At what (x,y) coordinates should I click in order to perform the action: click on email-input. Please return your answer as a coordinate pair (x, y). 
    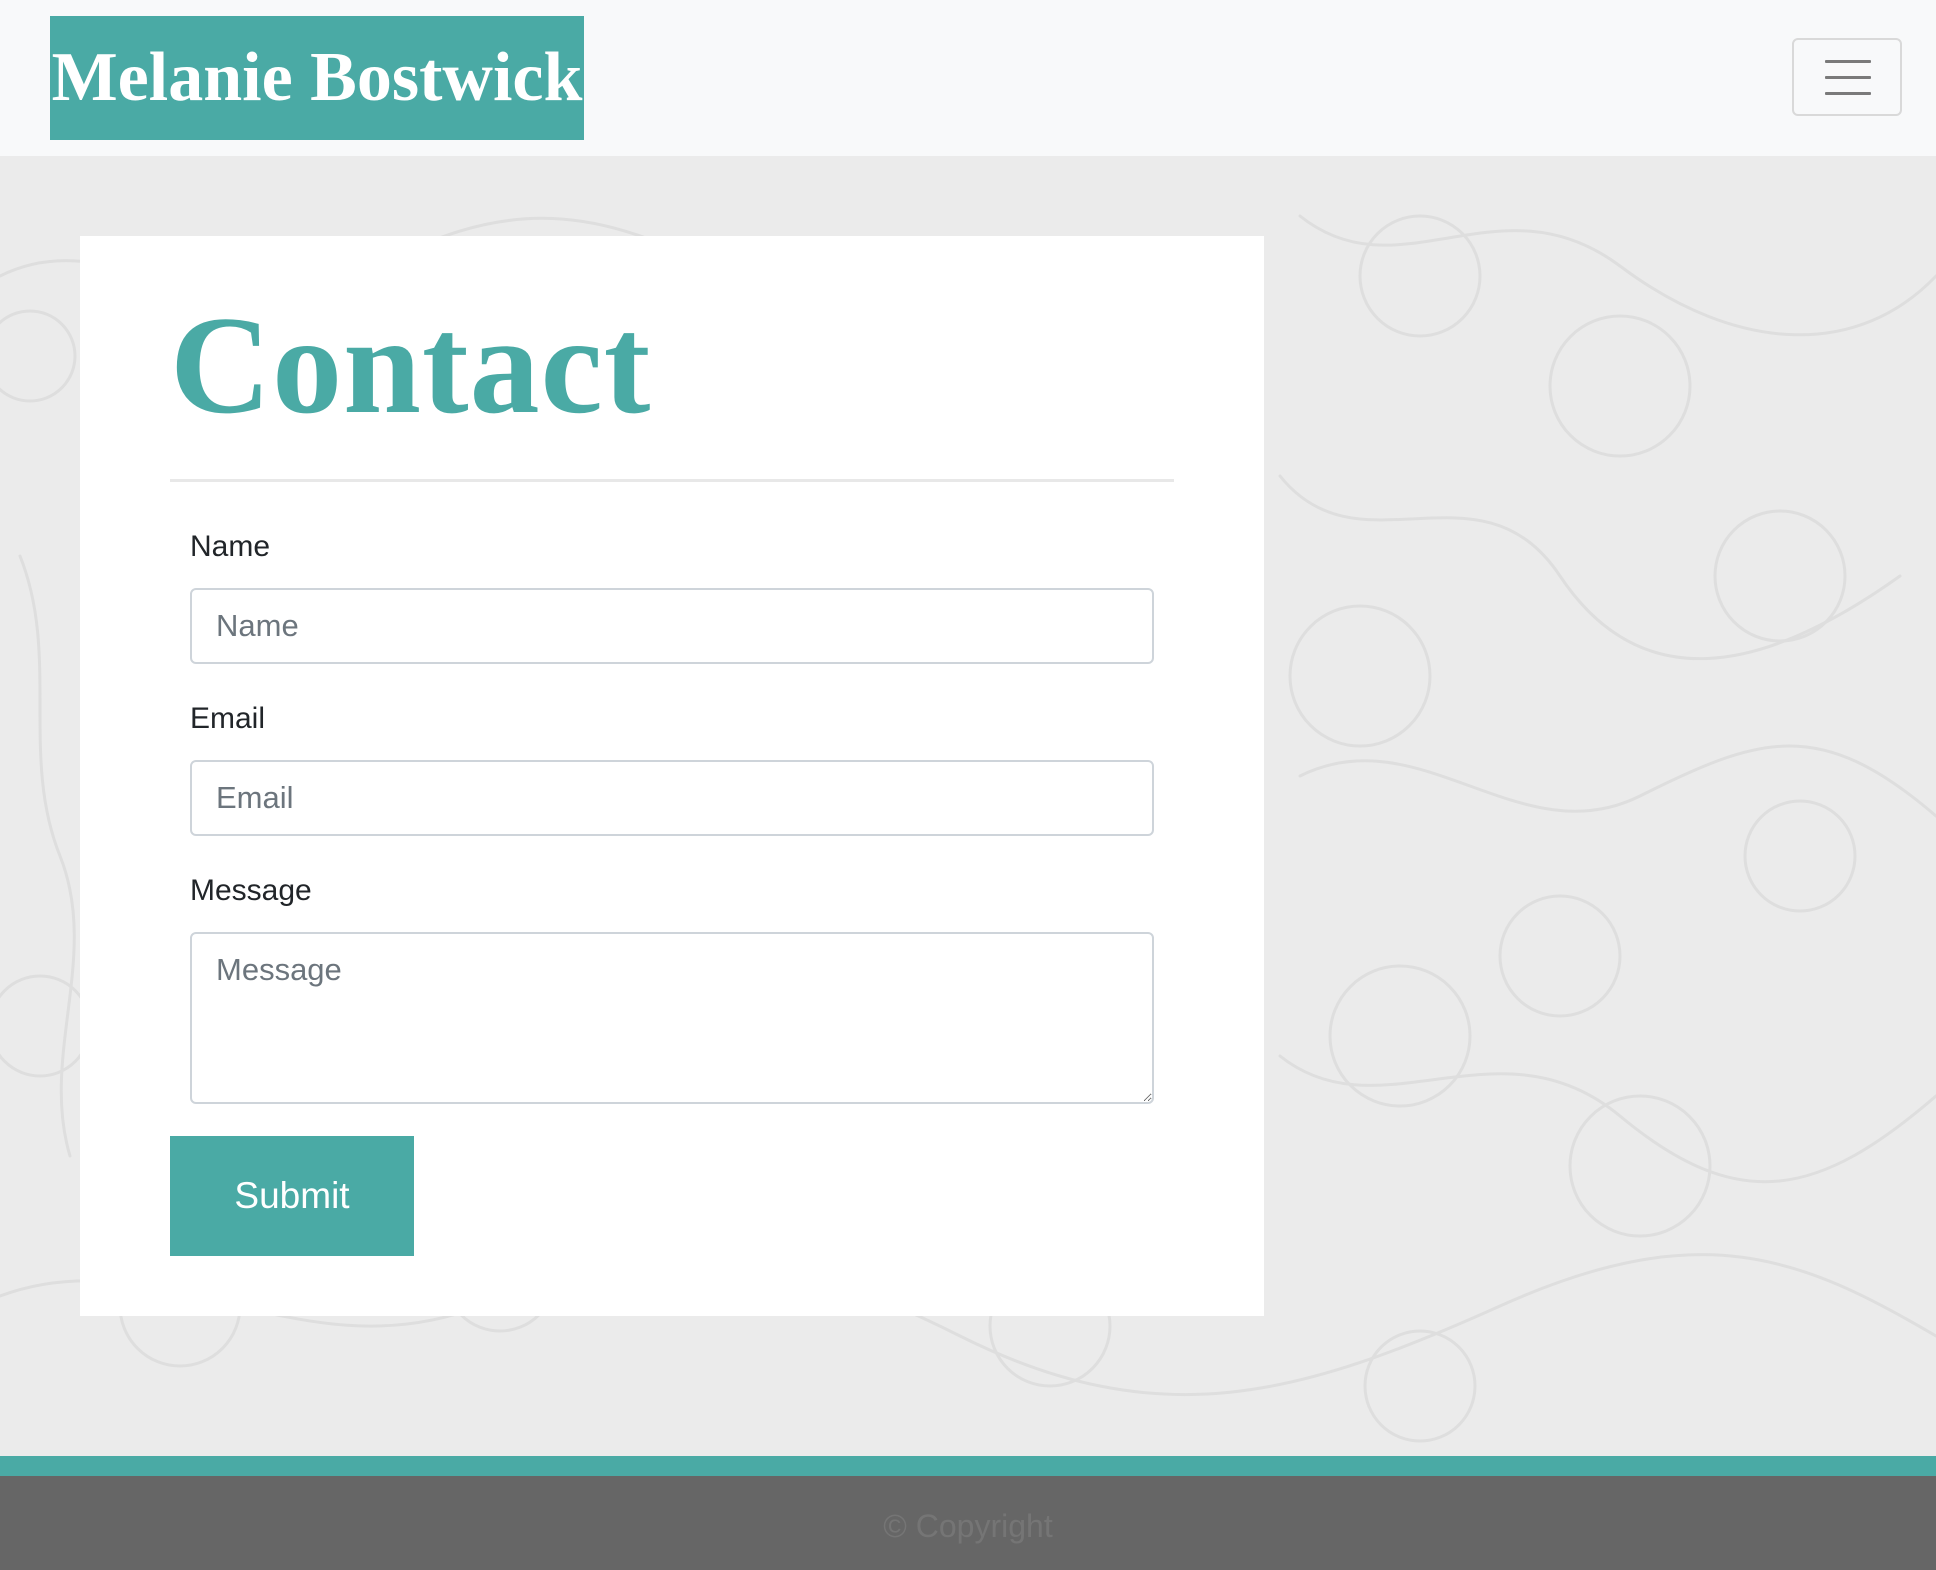
    Looking at the image, I should click on (672, 798).